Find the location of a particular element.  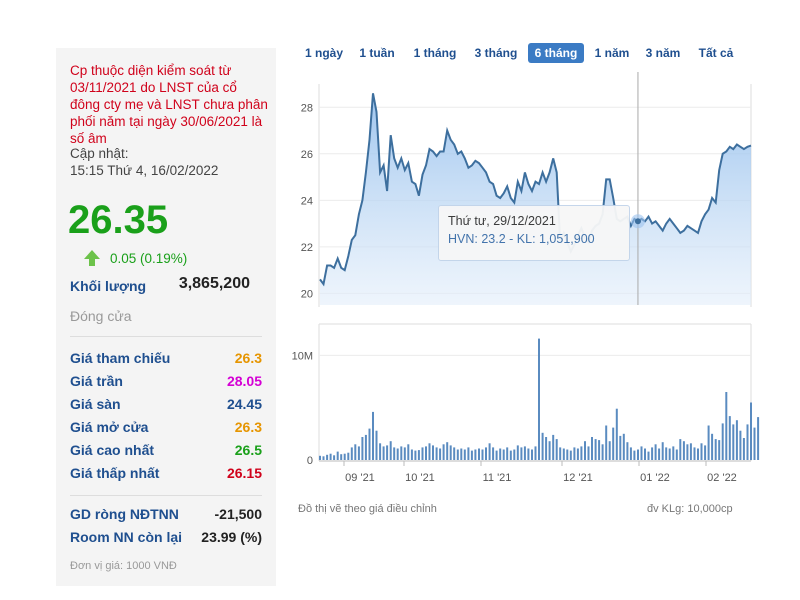

x-tick-label: 09 '21 is located at coordinates (360, 478).